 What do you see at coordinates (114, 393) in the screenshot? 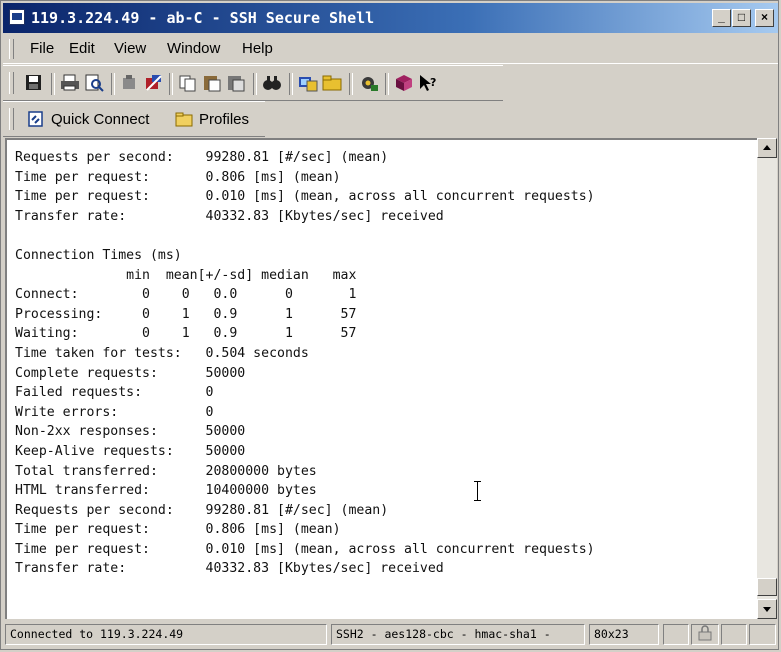
I see `terminal-line: Failed requests: 0` at bounding box center [114, 393].